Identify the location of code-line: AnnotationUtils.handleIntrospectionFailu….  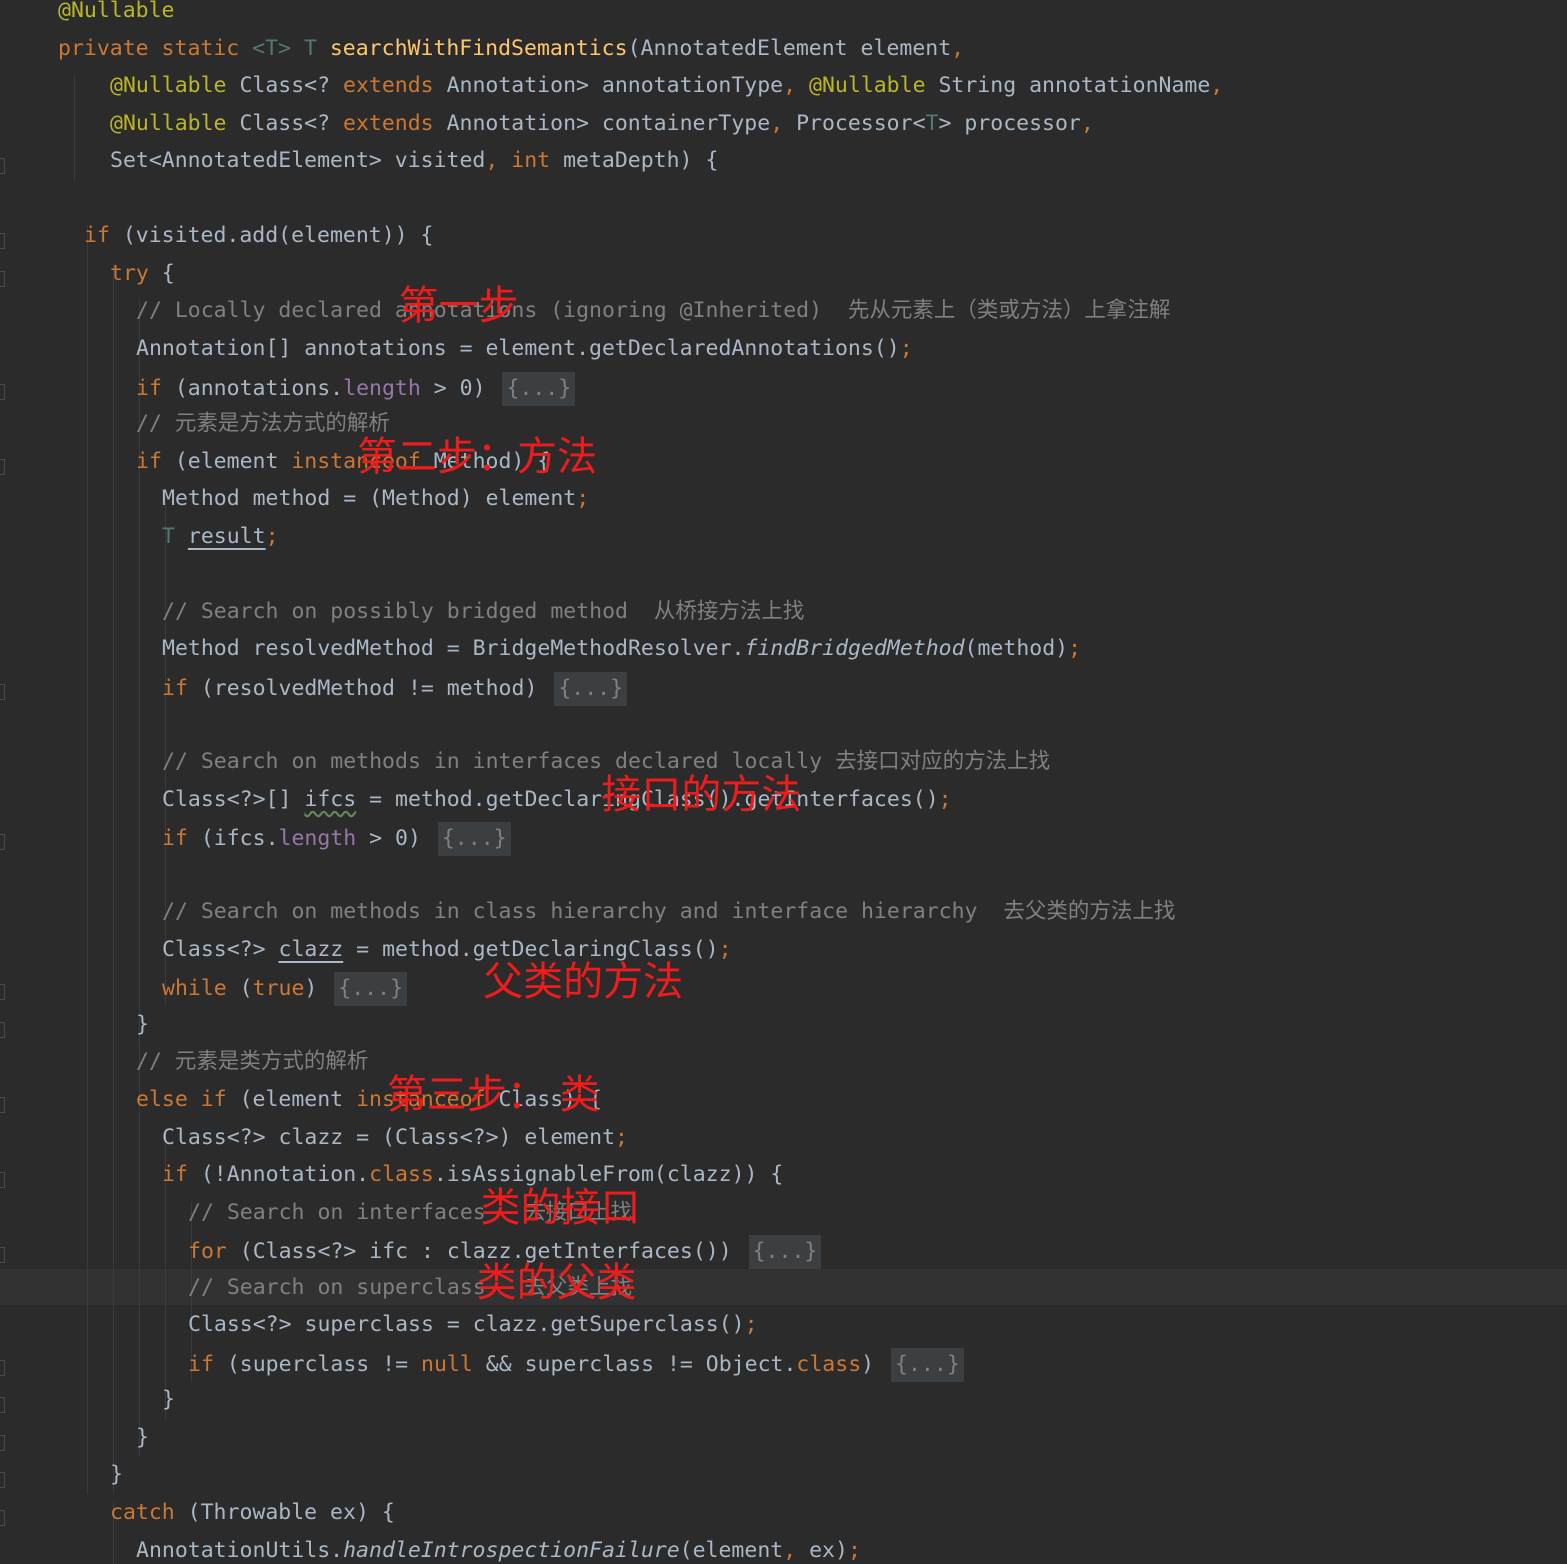
(498, 1550).